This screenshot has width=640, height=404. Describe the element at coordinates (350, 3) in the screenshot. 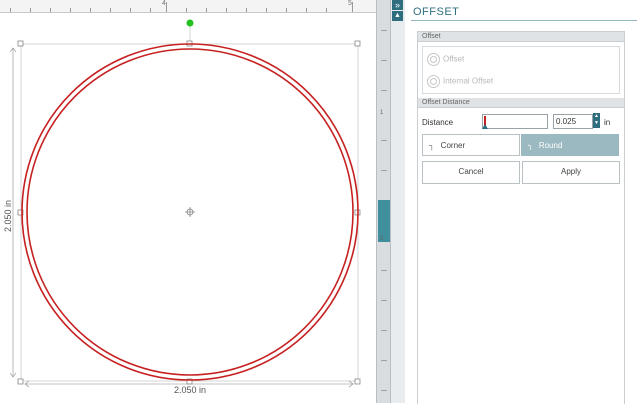

I see `ruler-number: 5` at that location.